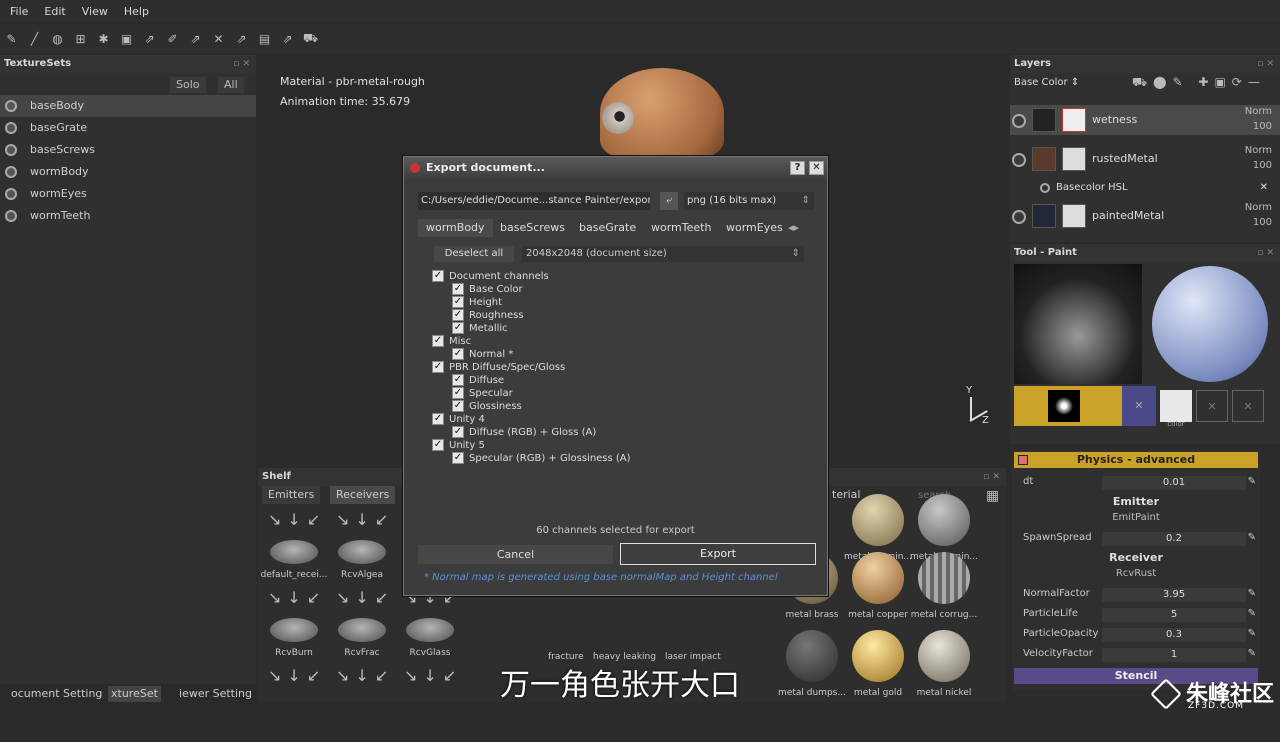 This screenshot has height=742, width=1280. What do you see at coordinates (532, 228) in the screenshot?
I see `tab-basescrews: baseScrews` at bounding box center [532, 228].